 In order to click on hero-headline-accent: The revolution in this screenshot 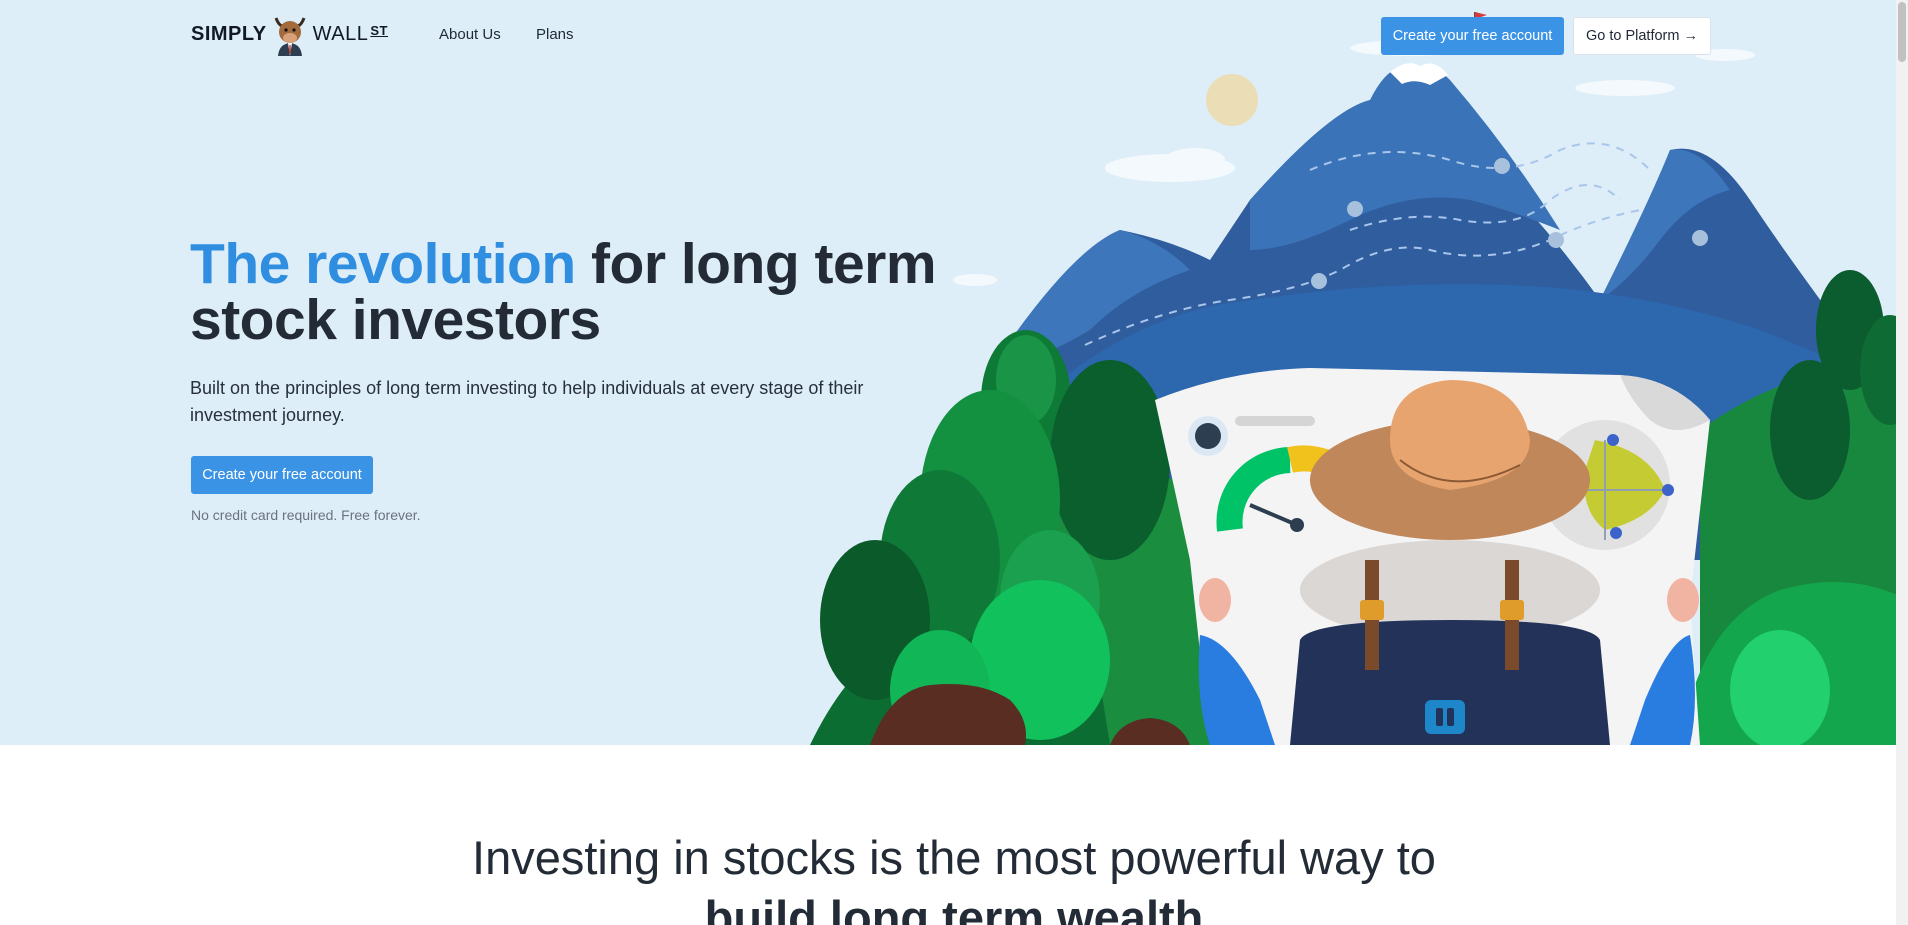, I will do `click(383, 264)`.